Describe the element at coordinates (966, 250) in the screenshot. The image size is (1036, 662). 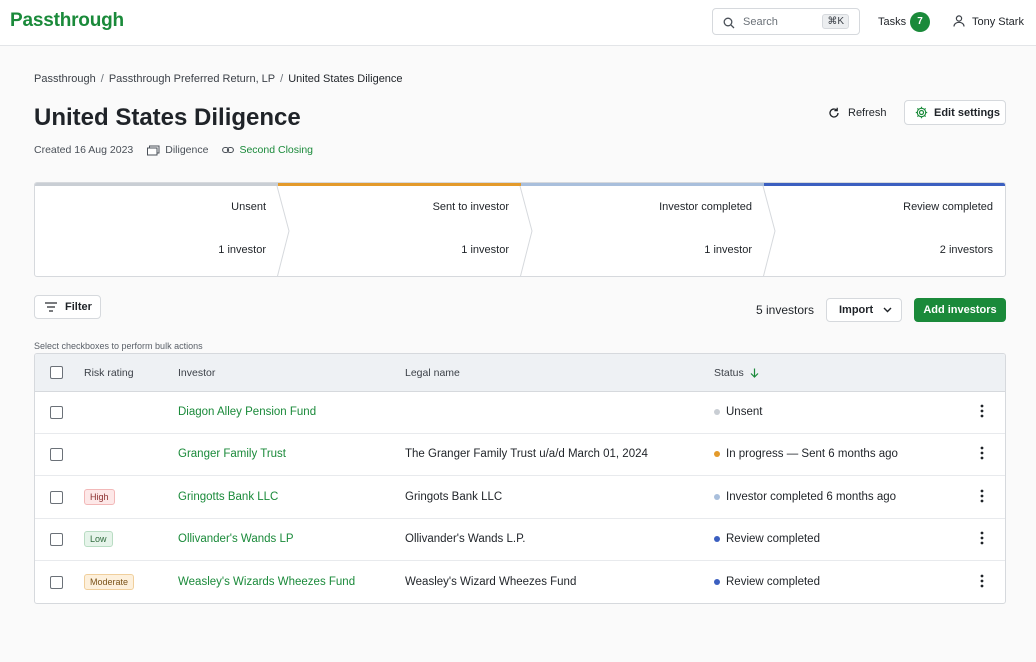
I see `pipeline-stage-count: 2 investors` at that location.